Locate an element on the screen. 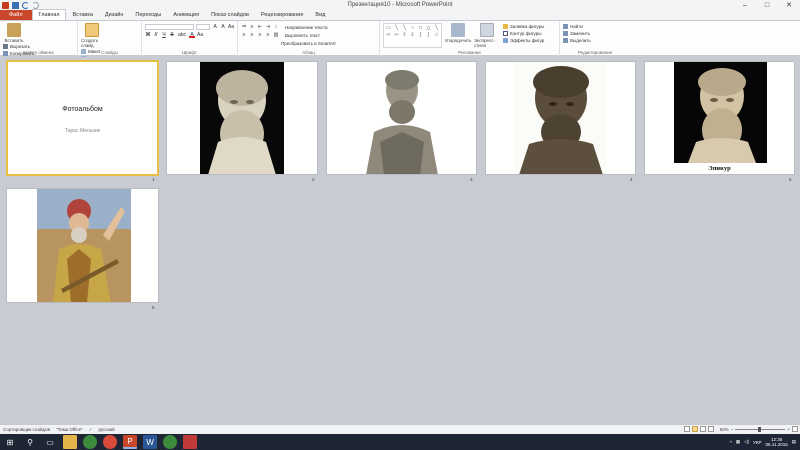 The height and width of the screenshot is (450, 800). font-color-button: A is located at coordinates (192, 35).